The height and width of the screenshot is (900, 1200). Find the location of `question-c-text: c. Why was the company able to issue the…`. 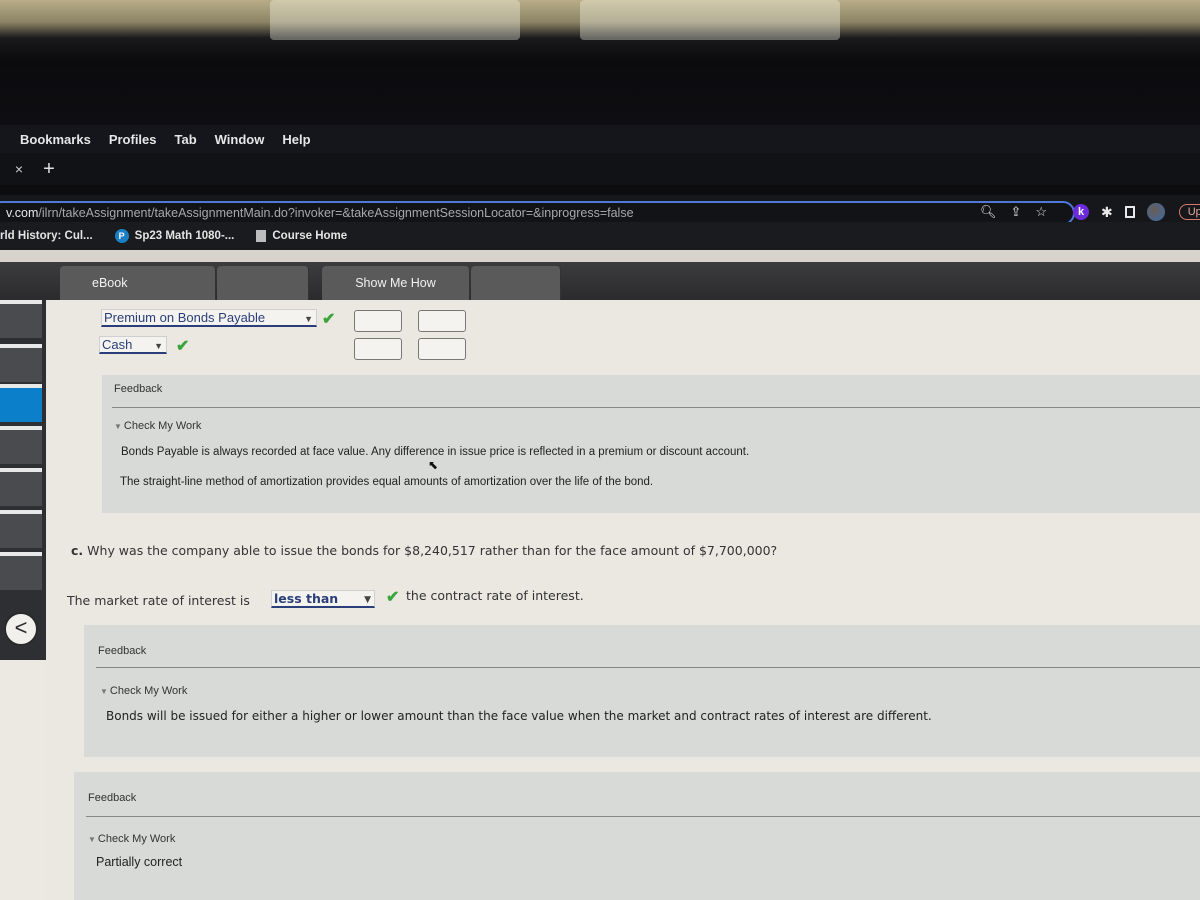

question-c-text: c. Why was the company able to issue the… is located at coordinates (424, 550).